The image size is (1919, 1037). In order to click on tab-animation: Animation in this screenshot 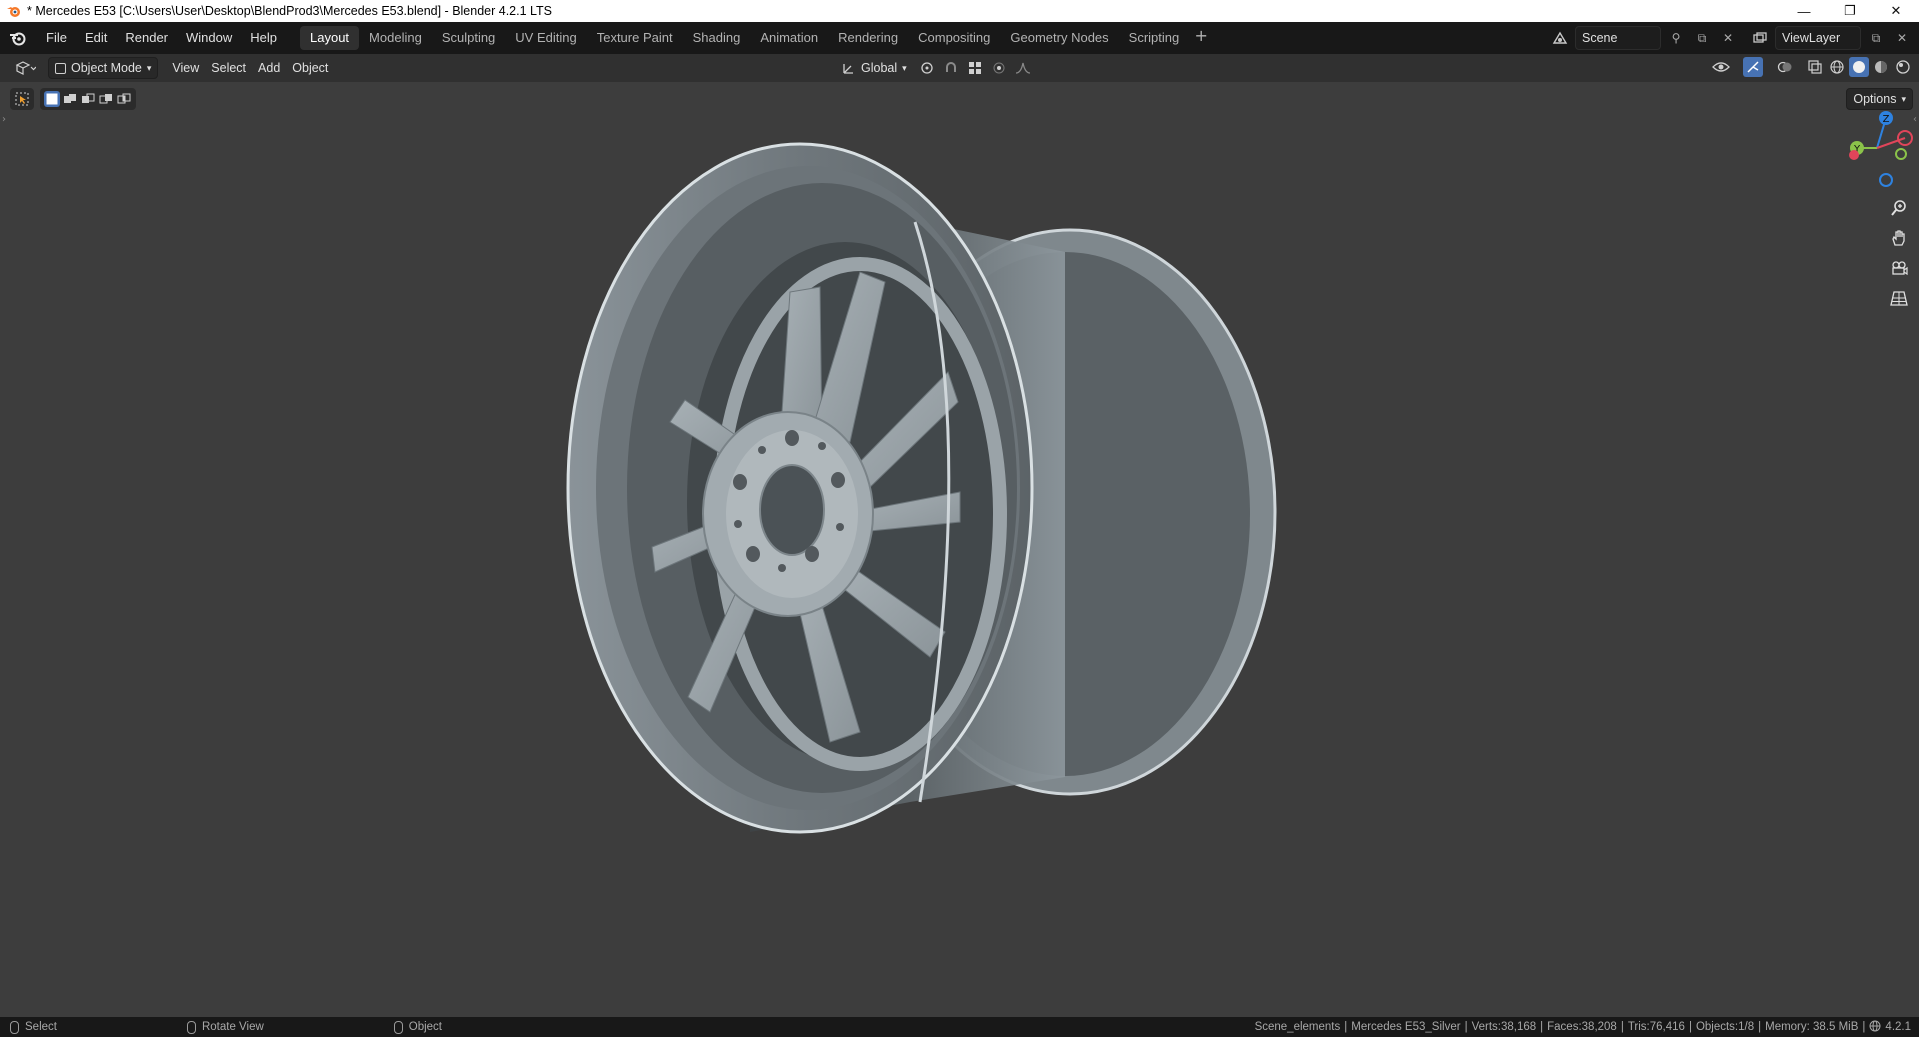, I will do `click(789, 38)`.